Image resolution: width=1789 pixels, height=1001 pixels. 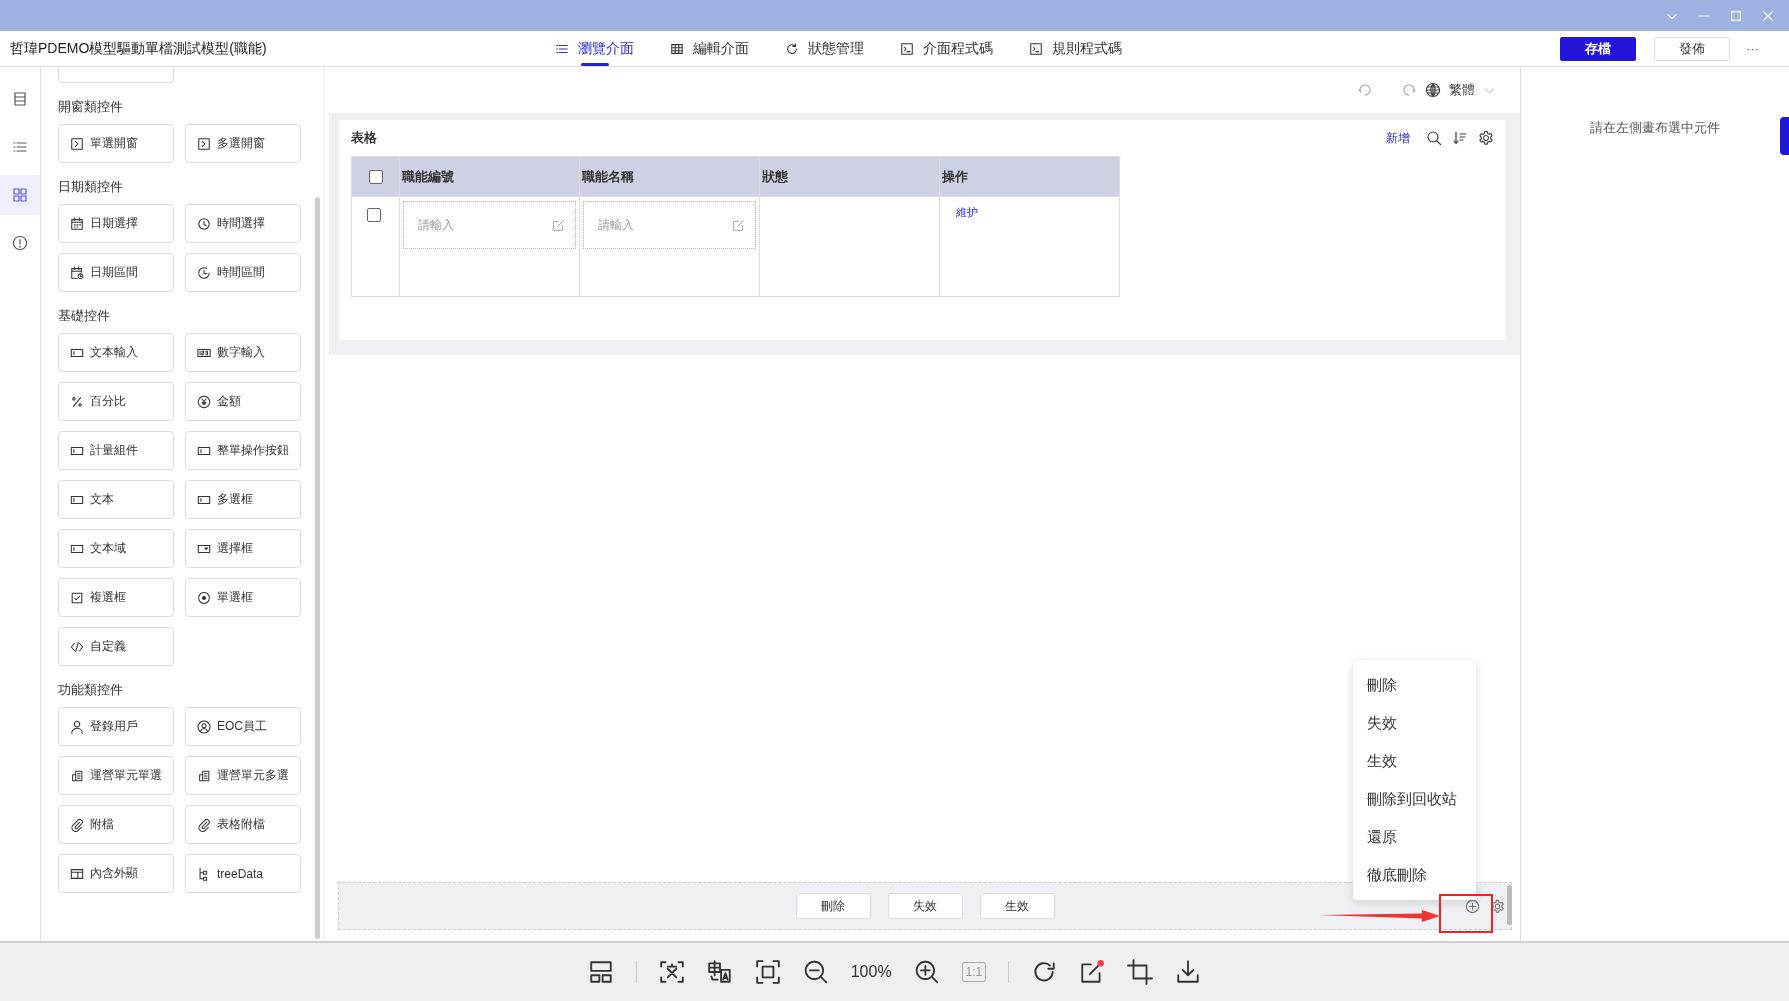 I want to click on layout-icon, so click(x=600, y=972).